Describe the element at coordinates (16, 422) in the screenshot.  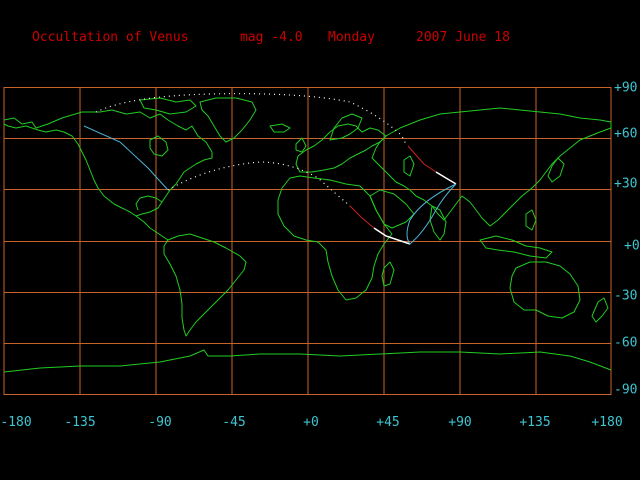
I see `lon-label: -180` at that location.